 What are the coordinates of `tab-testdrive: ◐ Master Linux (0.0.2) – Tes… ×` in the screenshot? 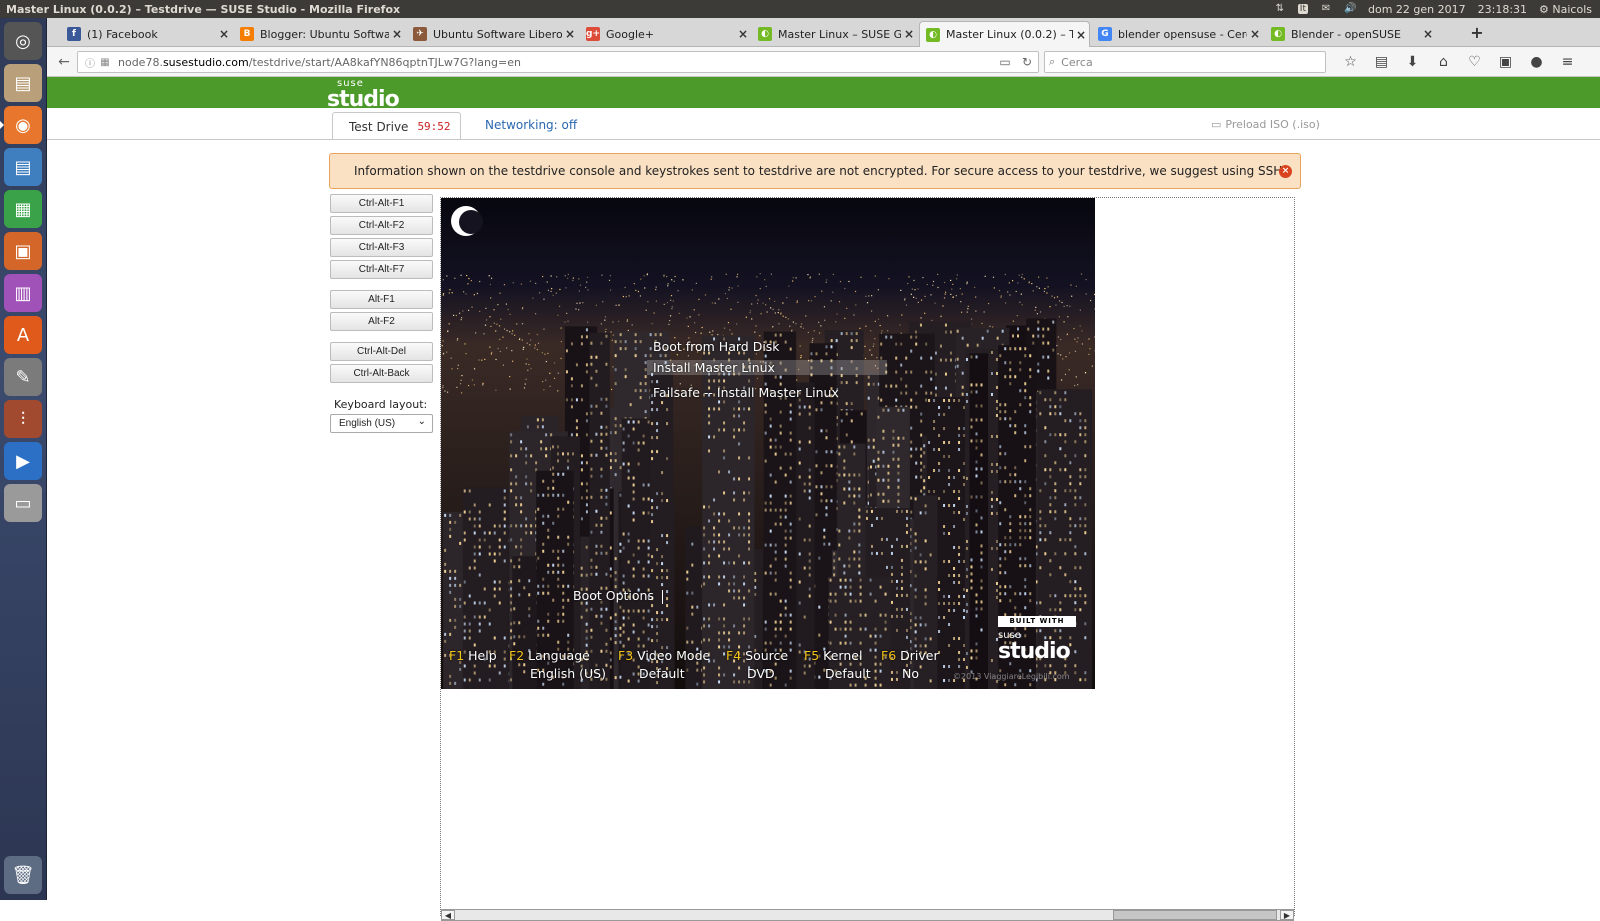 It's located at (1004, 34).